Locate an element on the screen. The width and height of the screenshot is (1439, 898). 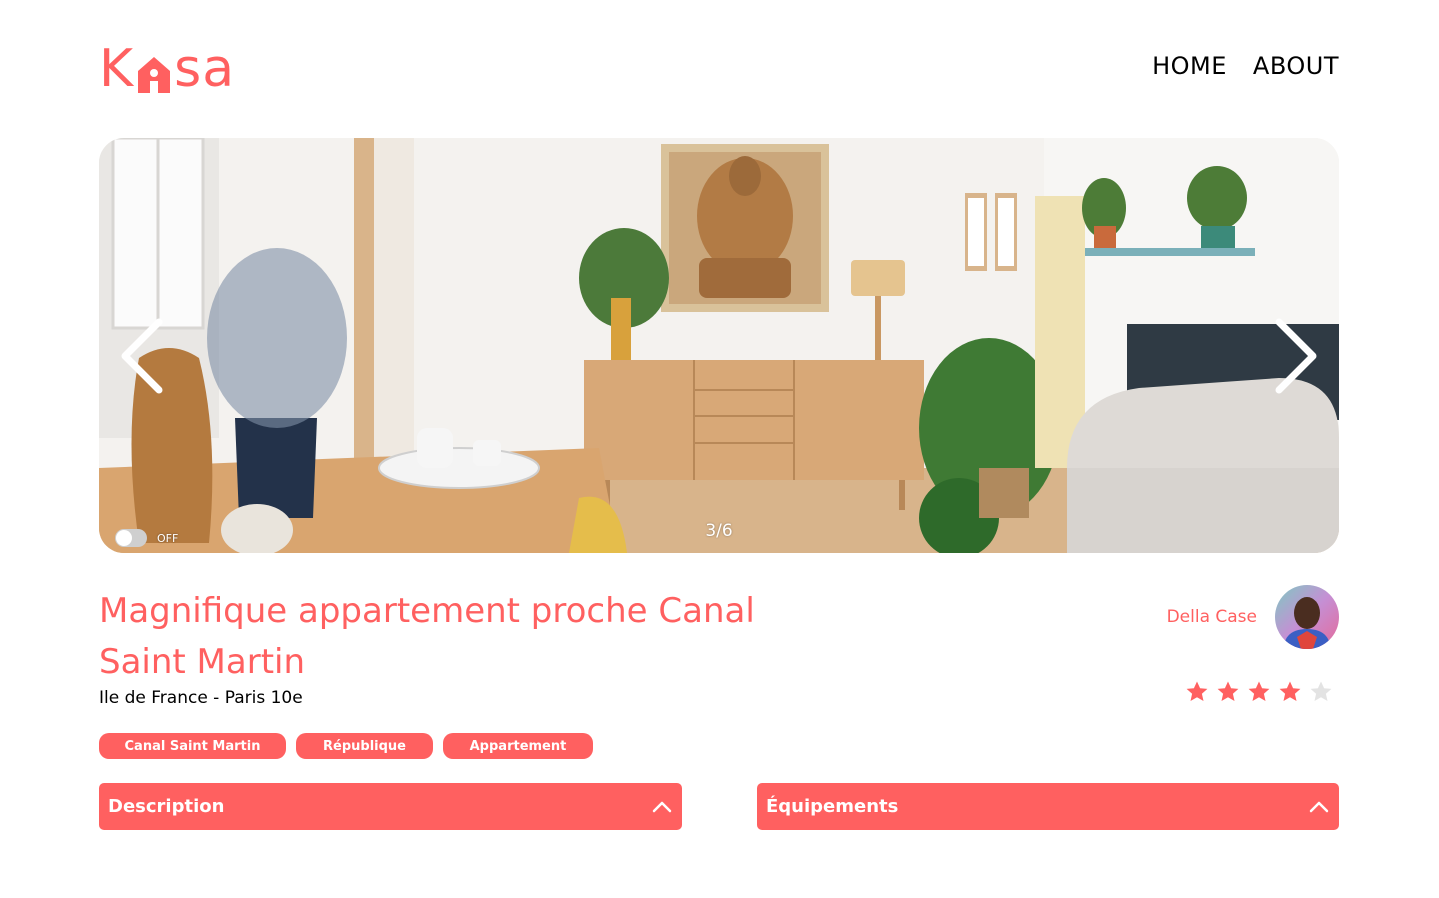
listing-location: Ile de France - Paris 10e is located at coordinates (201, 698).